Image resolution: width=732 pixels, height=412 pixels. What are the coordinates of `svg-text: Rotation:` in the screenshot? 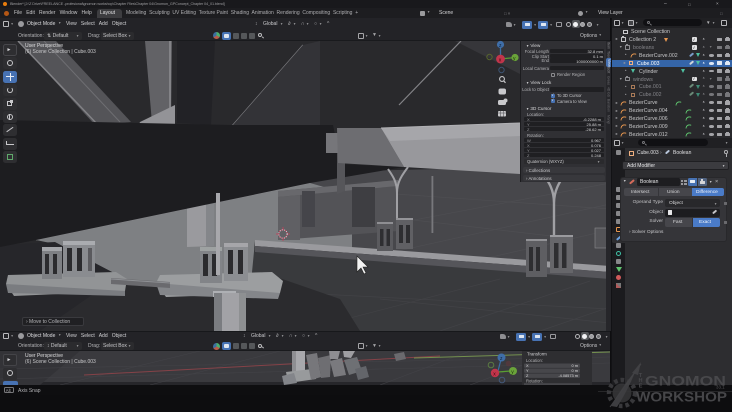 It's located at (534, 380).